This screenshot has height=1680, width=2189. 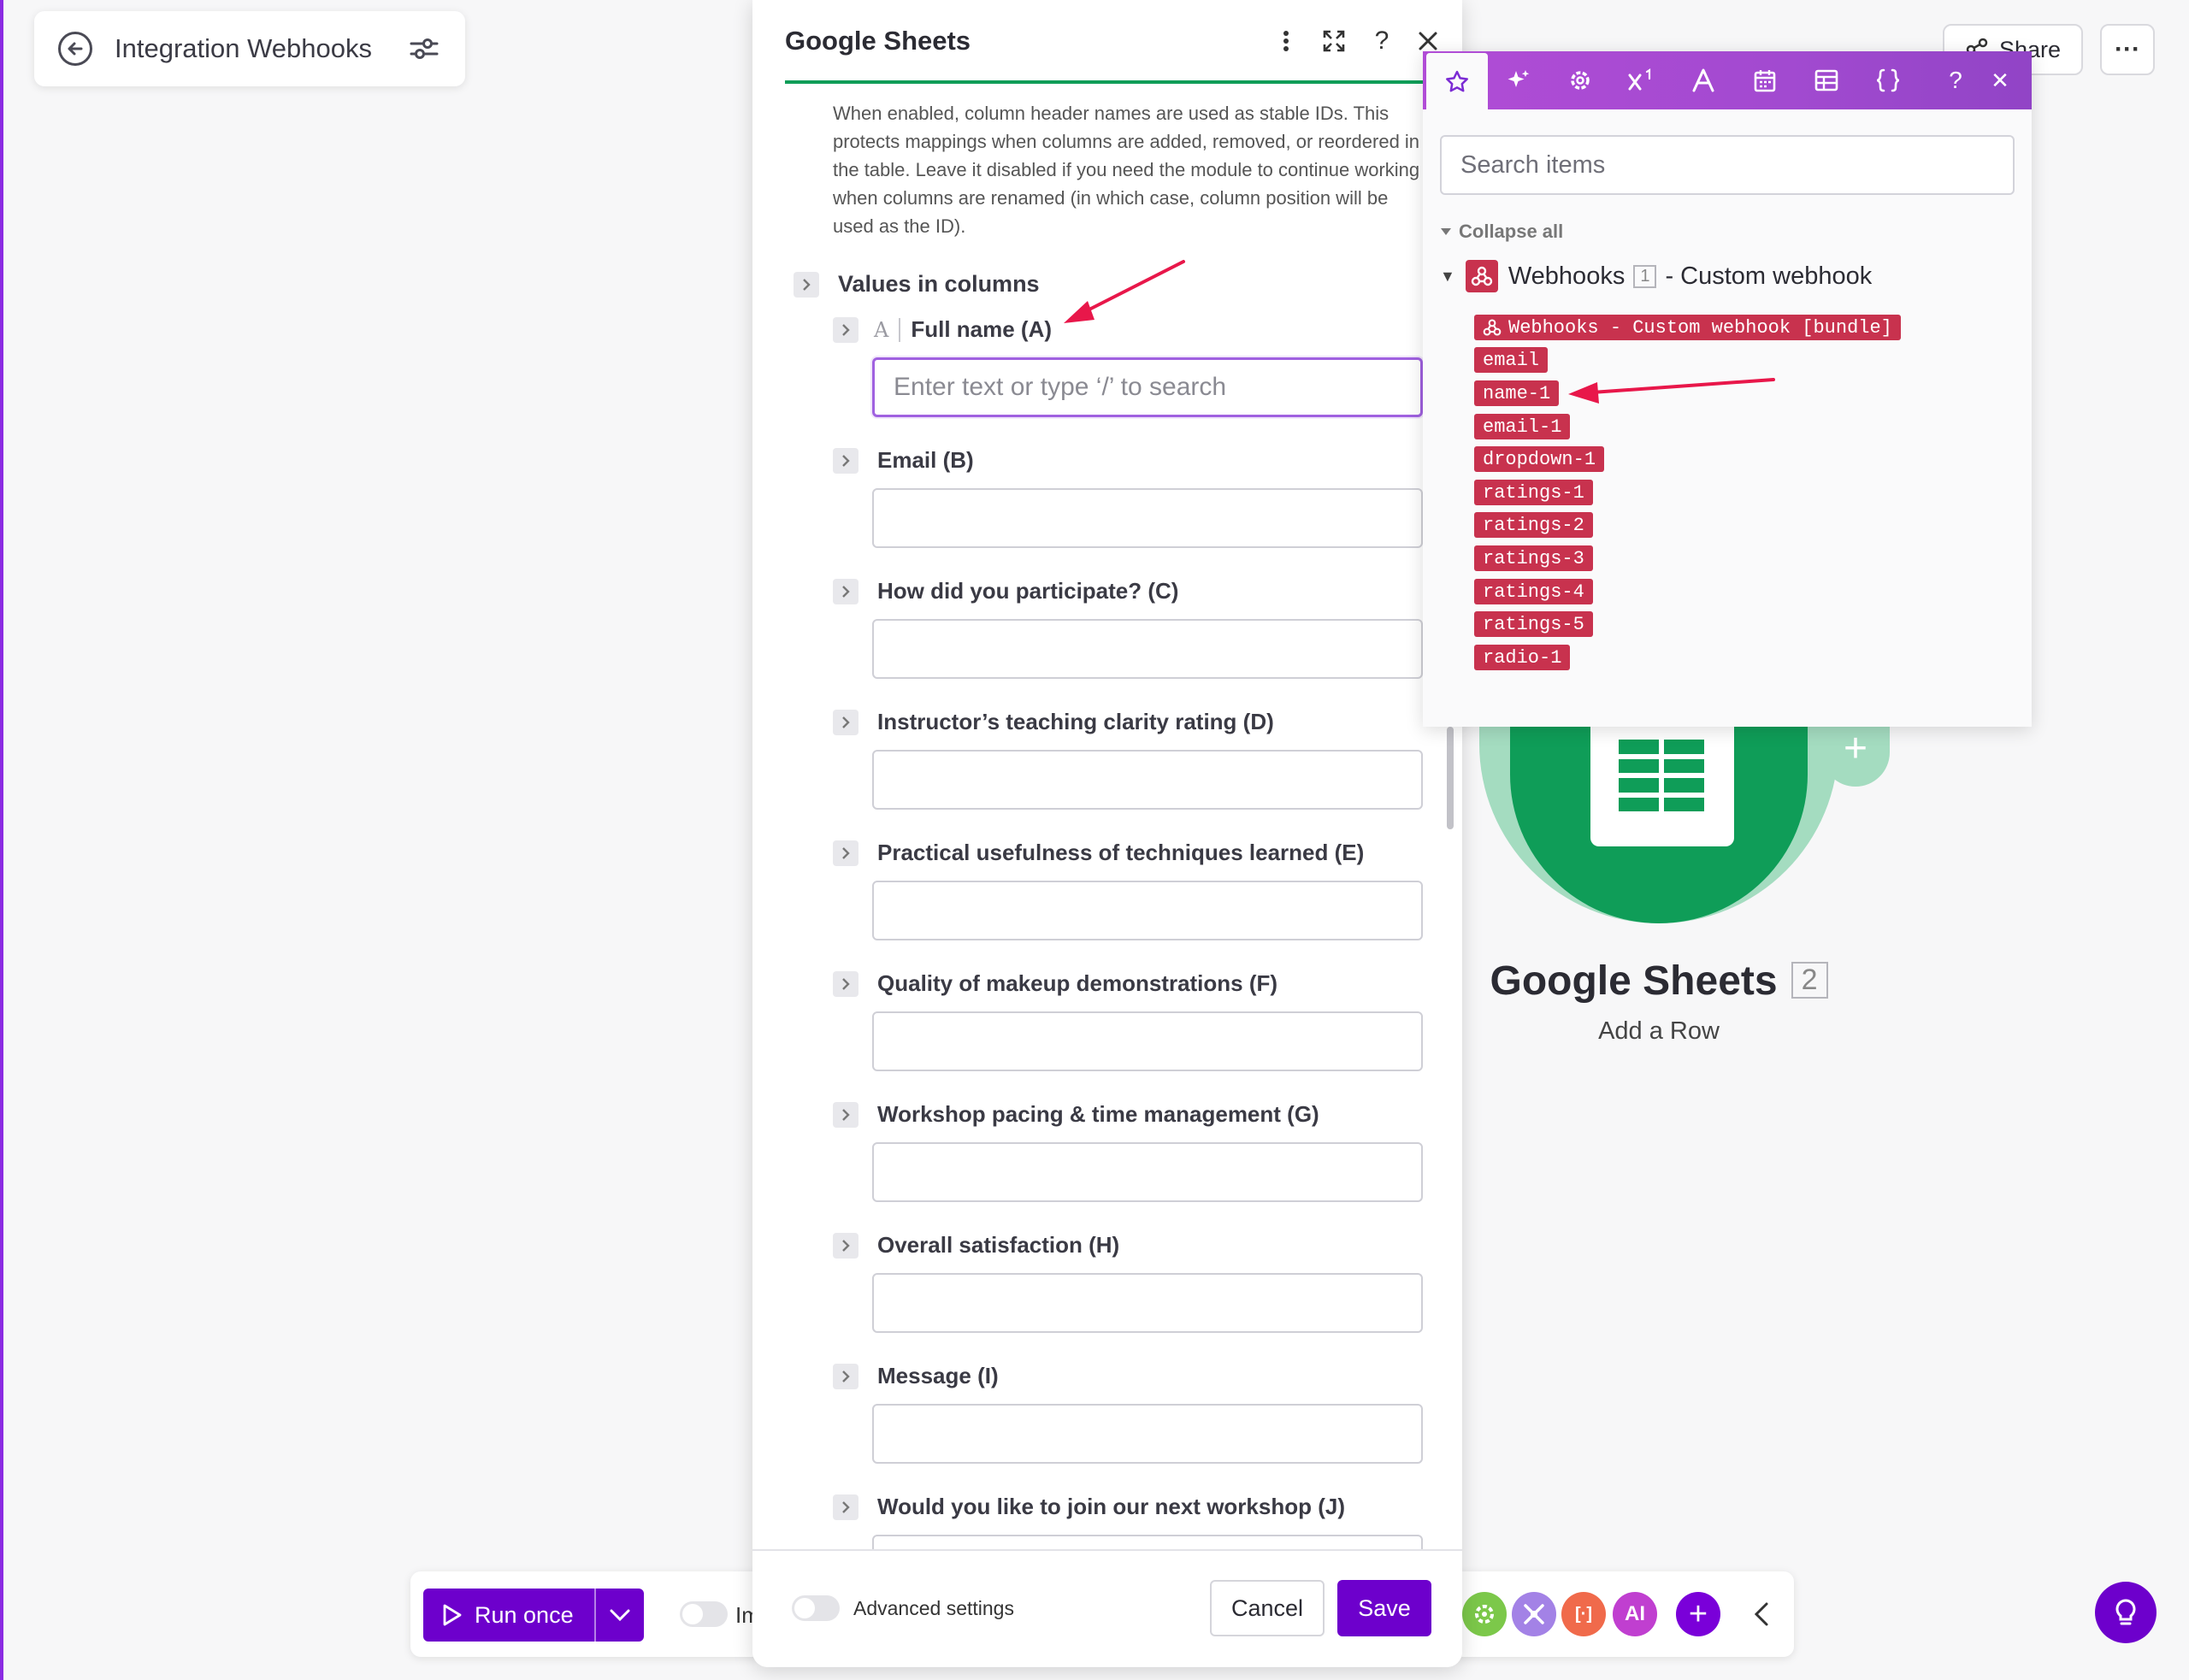 What do you see at coordinates (1533, 525) in the screenshot?
I see `mapping-item-ratings-2: ratings-2` at bounding box center [1533, 525].